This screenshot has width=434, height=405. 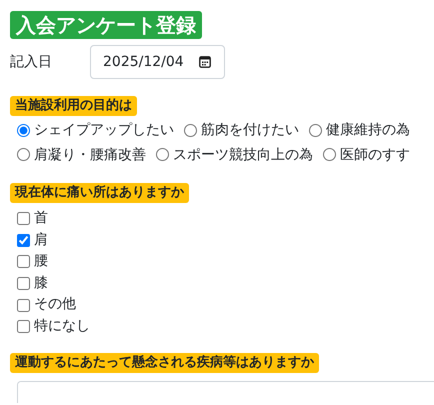 What do you see at coordinates (243, 155) in the screenshot?
I see `option-label: スポーツ競技向上の為` at bounding box center [243, 155].